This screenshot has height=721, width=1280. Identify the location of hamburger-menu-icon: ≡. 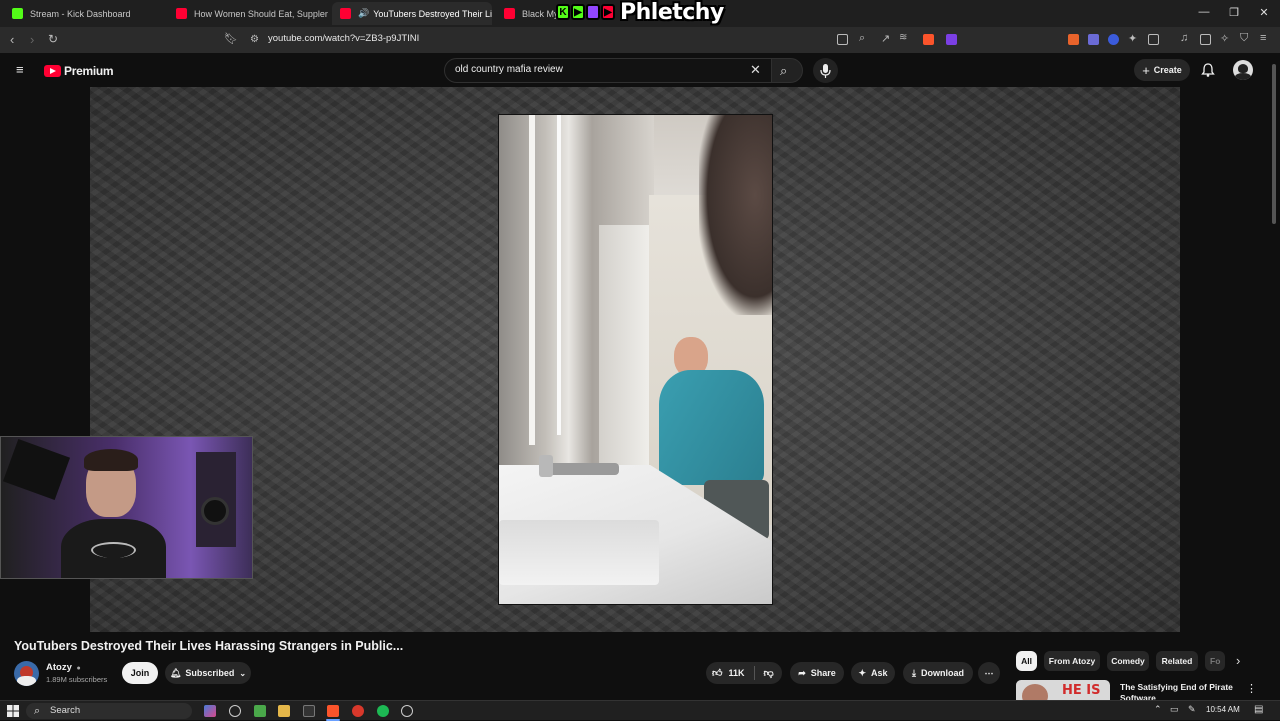
(20, 69).